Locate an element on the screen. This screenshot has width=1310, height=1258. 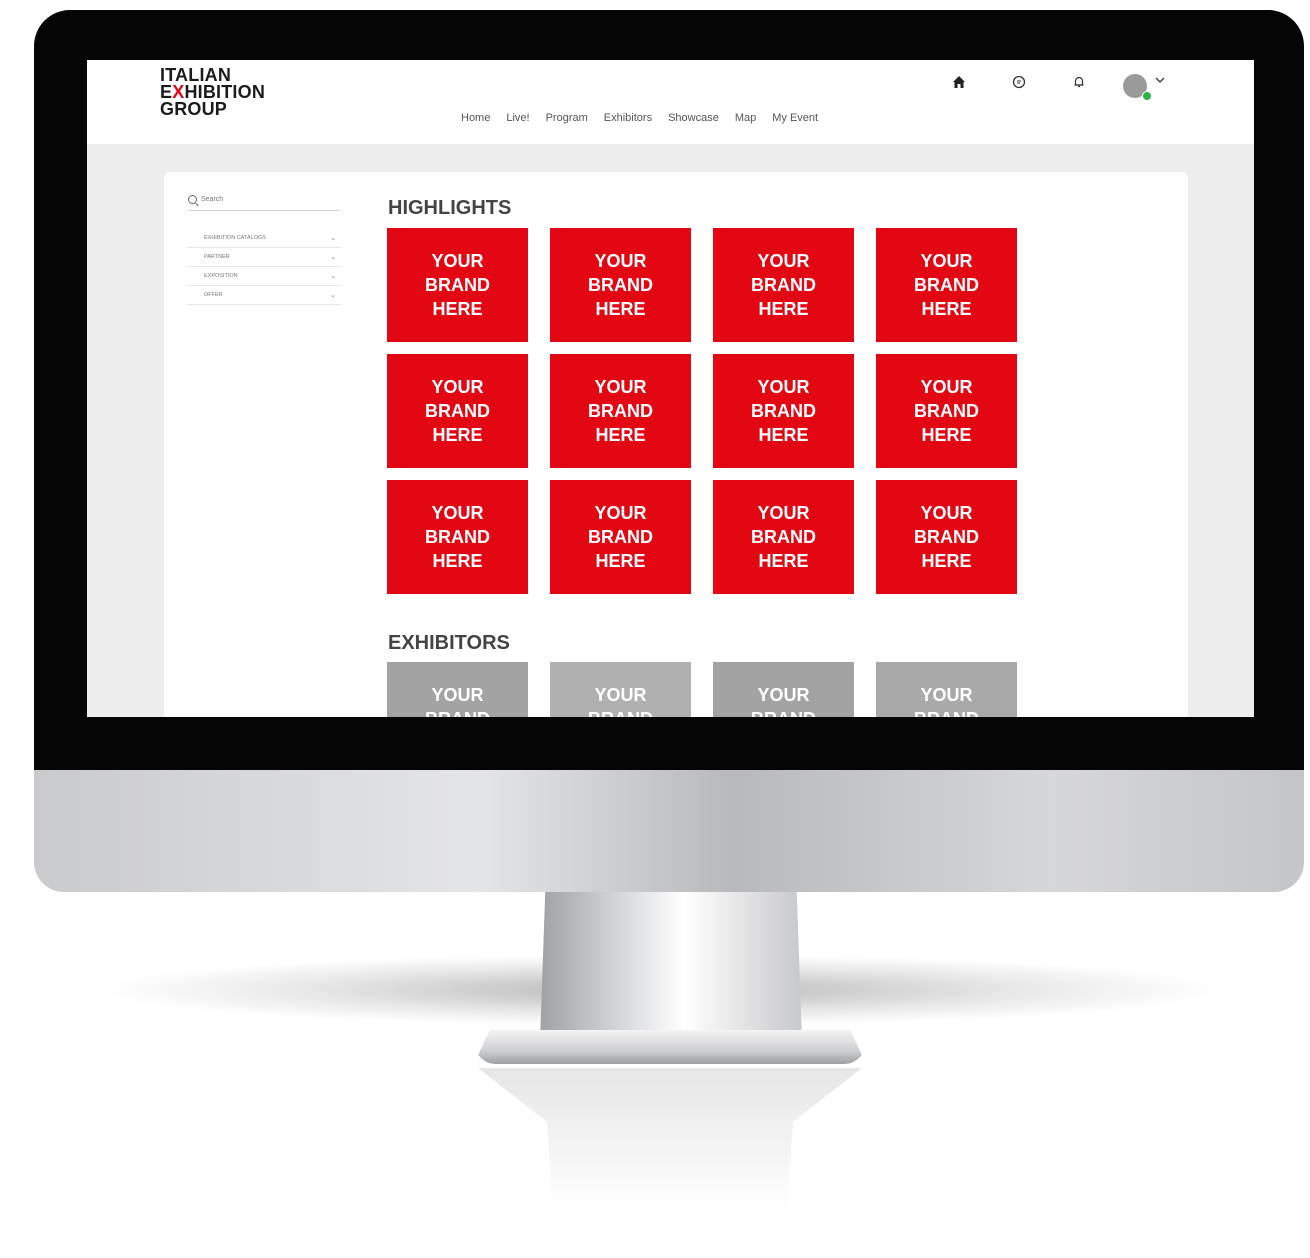
nav-live: Live! is located at coordinates (517, 118).